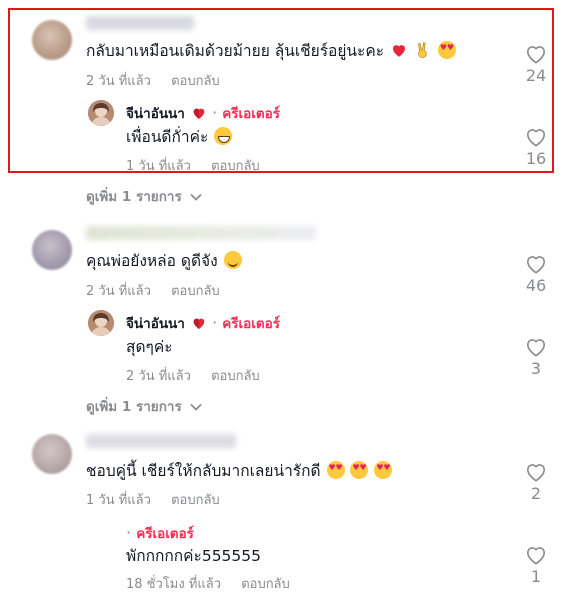 The image size is (573, 594). What do you see at coordinates (536, 357) in the screenshot?
I see `like-button: 3` at bounding box center [536, 357].